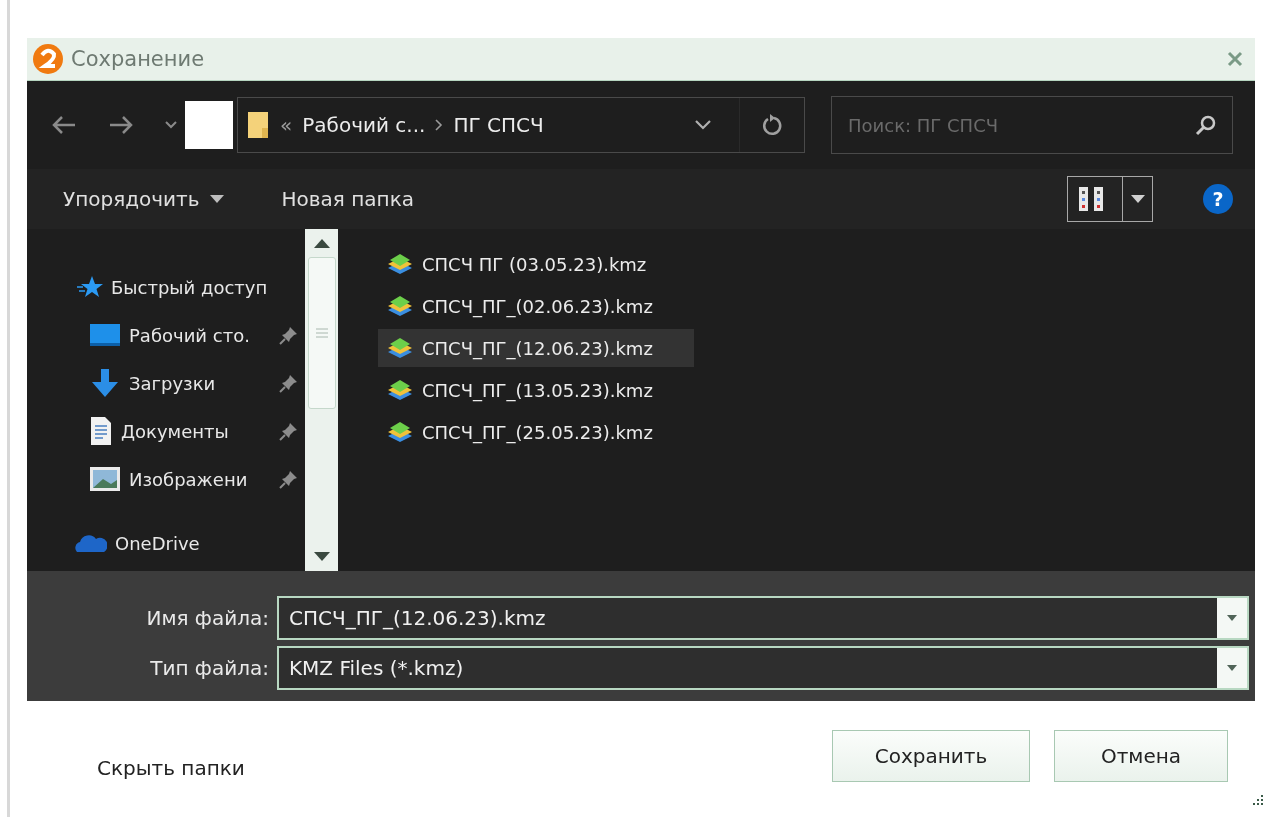 This screenshot has width=1270, height=817. Describe the element at coordinates (175, 431) in the screenshot. I see `sidebar-label: Документы` at that location.